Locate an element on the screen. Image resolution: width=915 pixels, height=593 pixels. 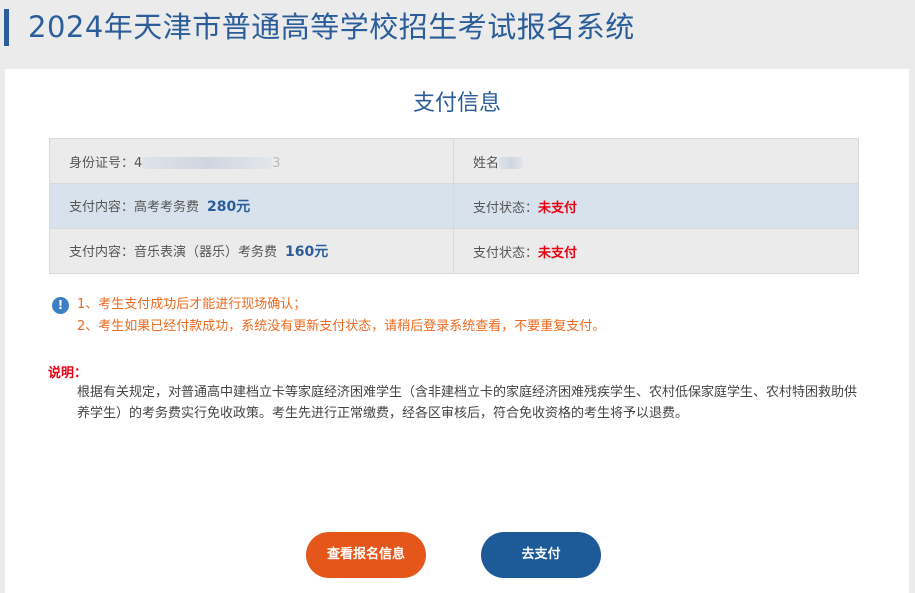
name-cell: 姓名 is located at coordinates (656, 161).